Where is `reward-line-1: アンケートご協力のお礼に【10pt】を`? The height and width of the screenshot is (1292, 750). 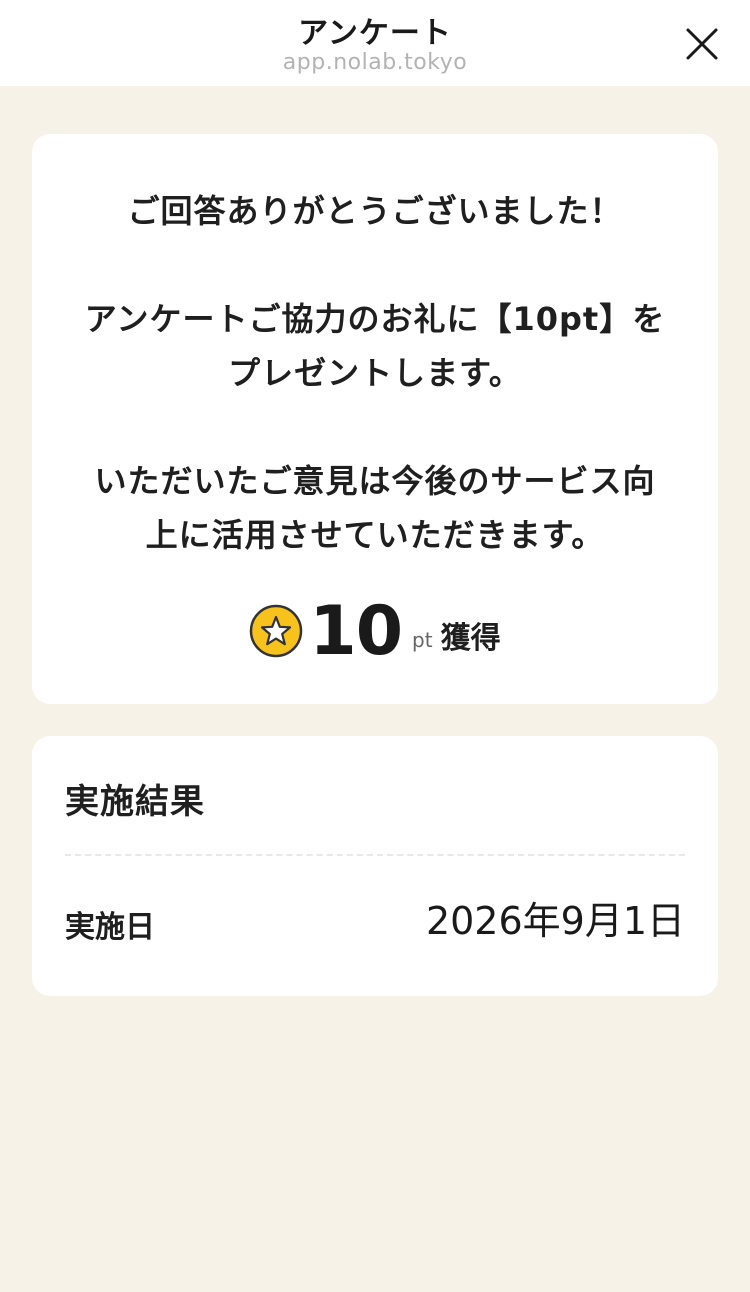
reward-line-1: アンケートご協力のお礼に【10pt】を is located at coordinates (375, 319).